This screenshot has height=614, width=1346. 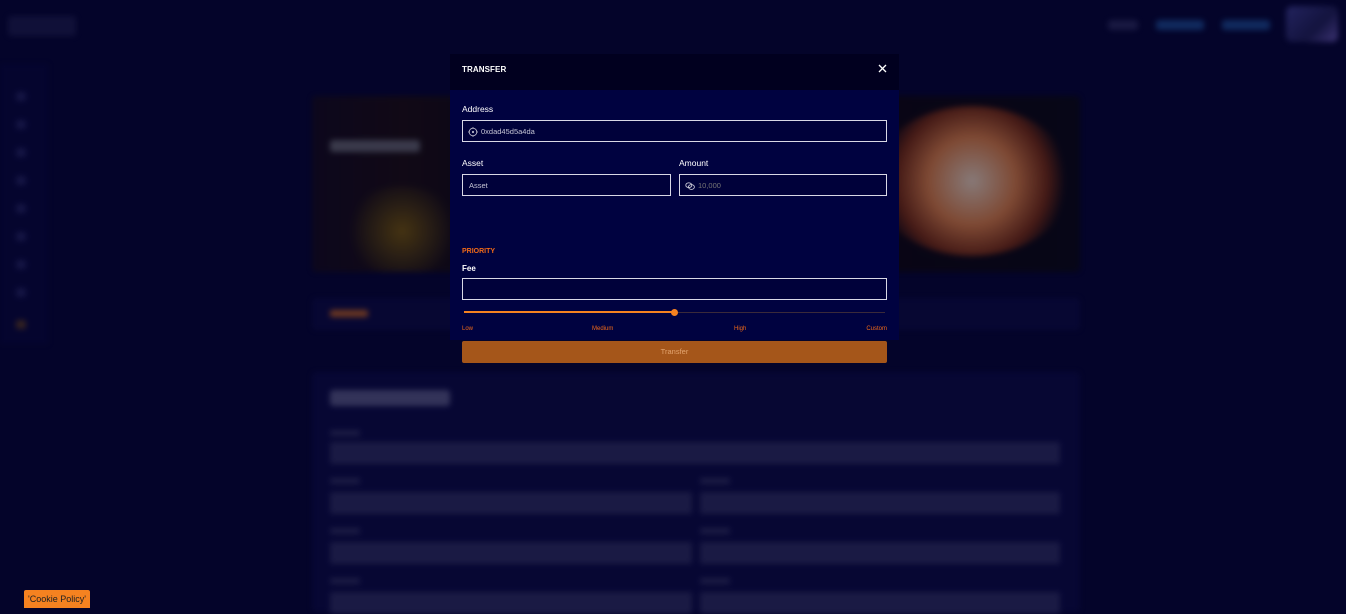 What do you see at coordinates (602, 329) in the screenshot?
I see `tick-medium: Medium` at bounding box center [602, 329].